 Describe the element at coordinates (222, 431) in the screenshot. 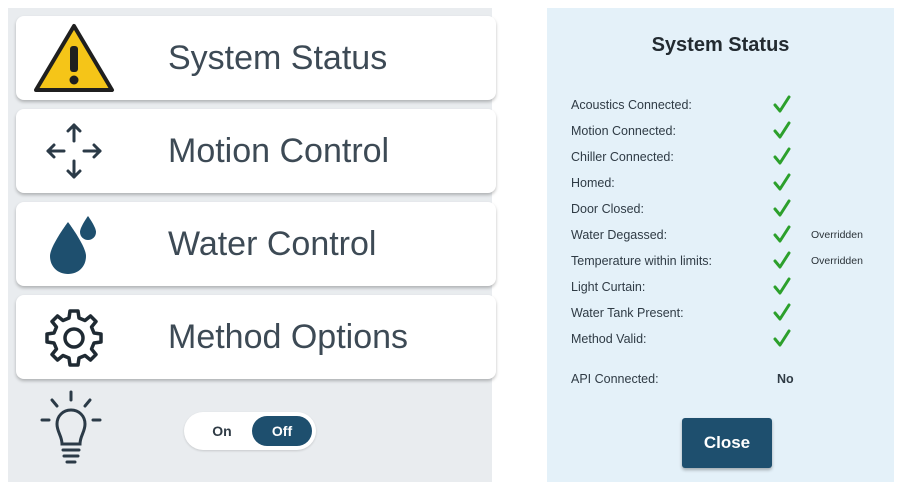

I see `toggle-on-option: On` at that location.